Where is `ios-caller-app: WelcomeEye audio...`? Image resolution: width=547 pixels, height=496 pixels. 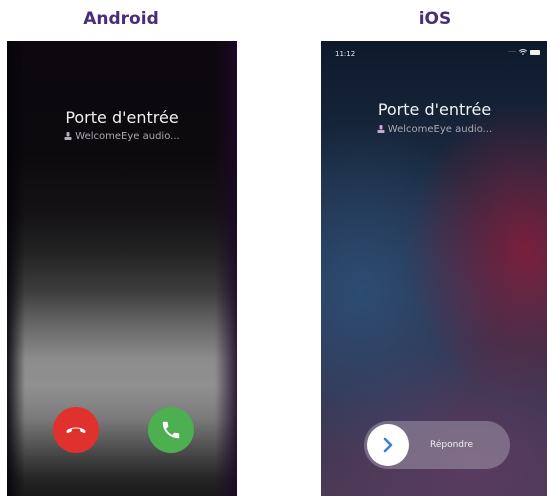
ios-caller-app: WelcomeEye audio... is located at coordinates (434, 129).